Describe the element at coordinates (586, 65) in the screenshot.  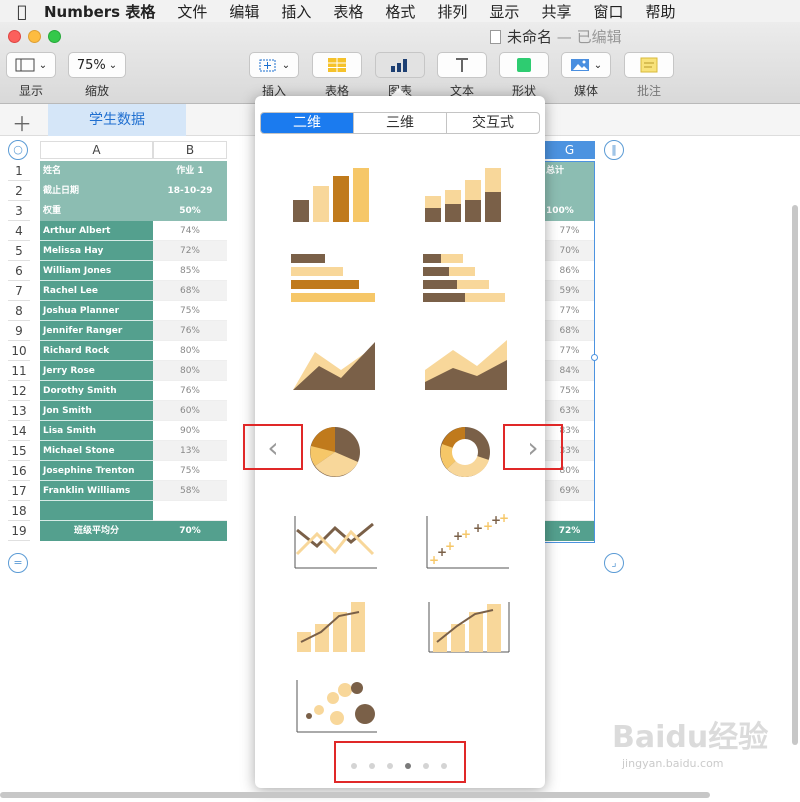
I see `media-button: ⌄` at that location.